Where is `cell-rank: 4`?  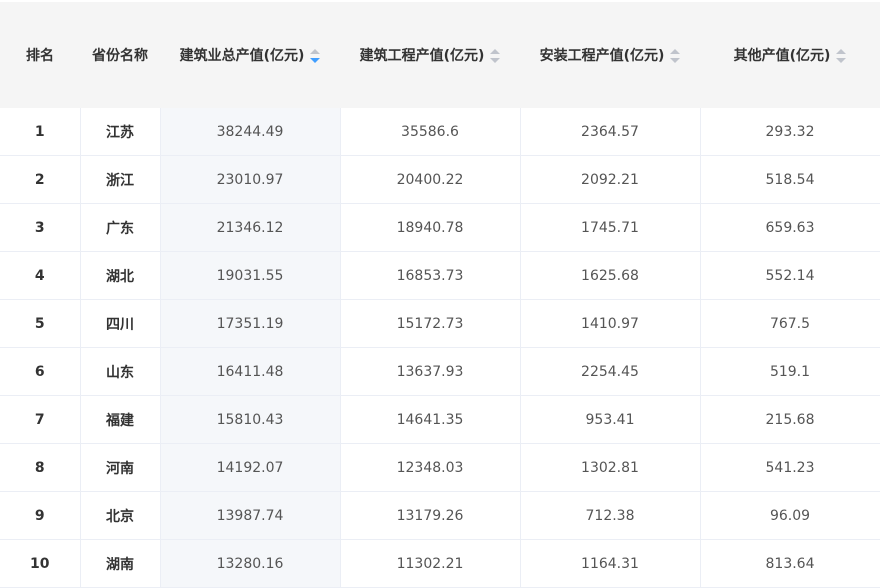 cell-rank: 4 is located at coordinates (40, 275).